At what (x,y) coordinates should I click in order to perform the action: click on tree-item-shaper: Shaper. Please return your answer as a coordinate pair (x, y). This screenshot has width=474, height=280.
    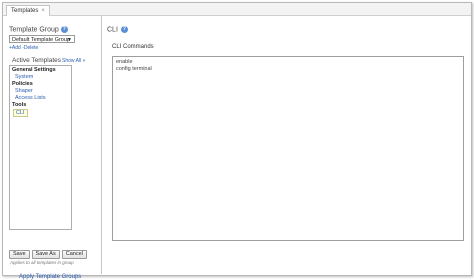
    Looking at the image, I should click on (40, 91).